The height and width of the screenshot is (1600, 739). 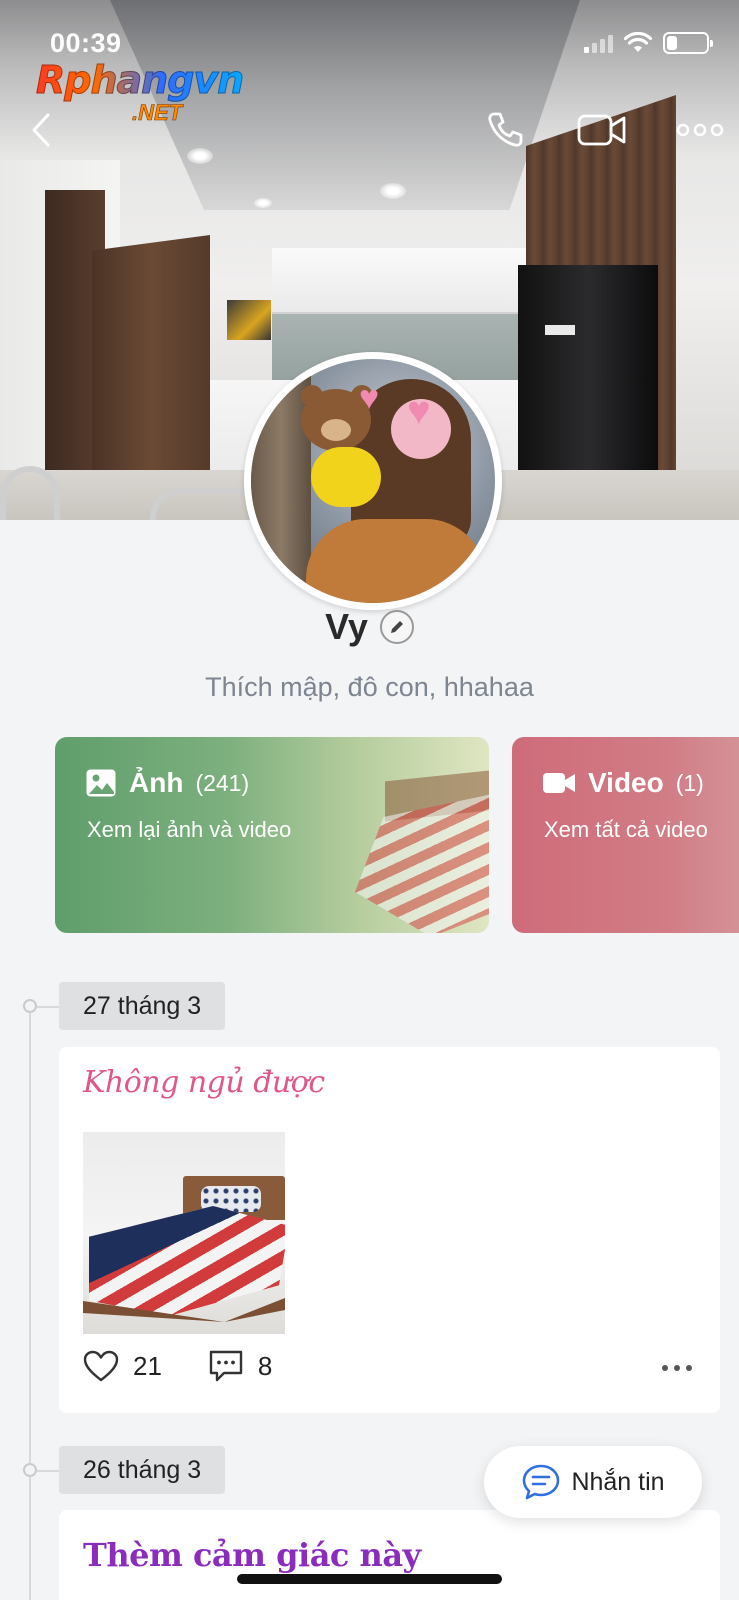 I want to click on date-chip: 26 tháng 3, so click(x=142, y=1470).